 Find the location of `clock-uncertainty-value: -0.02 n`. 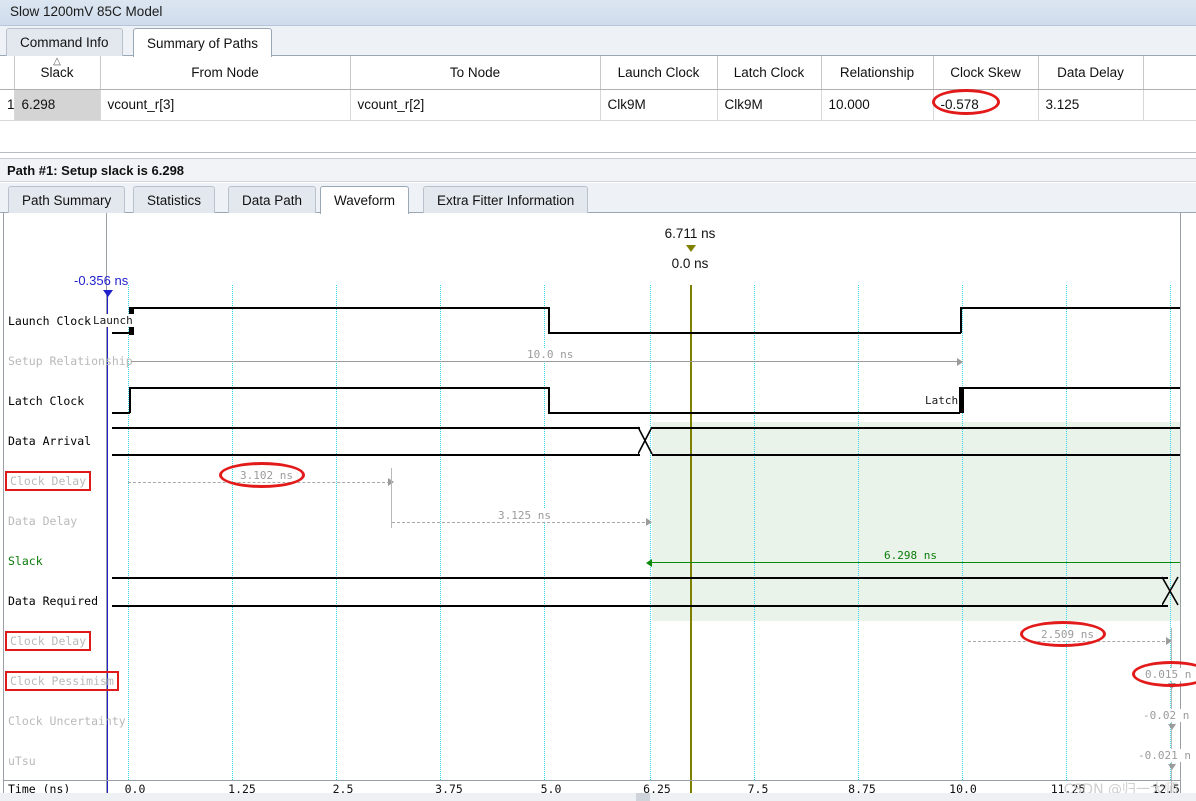

clock-uncertainty-value: -0.02 n is located at coordinates (1166, 715).